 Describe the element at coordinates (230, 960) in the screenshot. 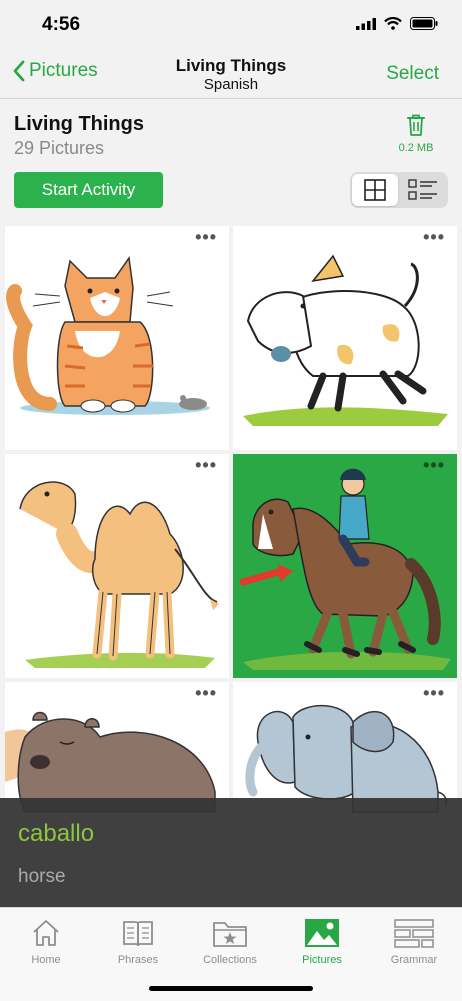

I see `tab-collections-label: Collections` at that location.